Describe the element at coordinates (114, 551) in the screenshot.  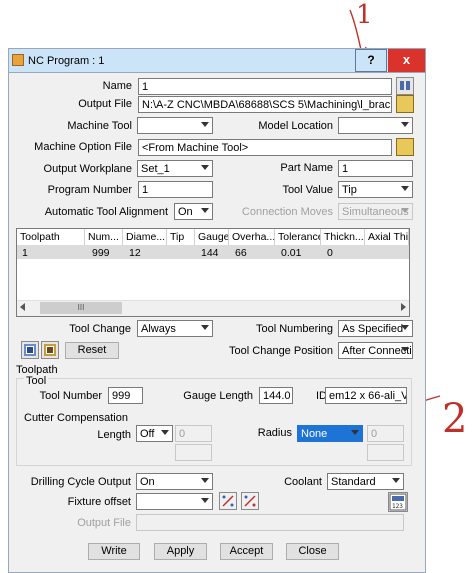
I see `write-button: Write` at that location.